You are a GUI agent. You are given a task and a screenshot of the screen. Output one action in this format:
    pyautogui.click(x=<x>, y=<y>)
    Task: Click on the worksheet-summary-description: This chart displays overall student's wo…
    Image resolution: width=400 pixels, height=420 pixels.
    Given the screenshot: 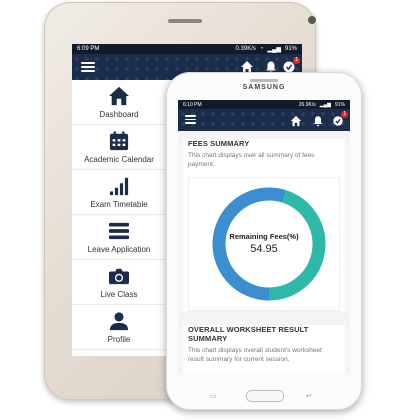 What is the action you would take?
    pyautogui.click(x=255, y=355)
    